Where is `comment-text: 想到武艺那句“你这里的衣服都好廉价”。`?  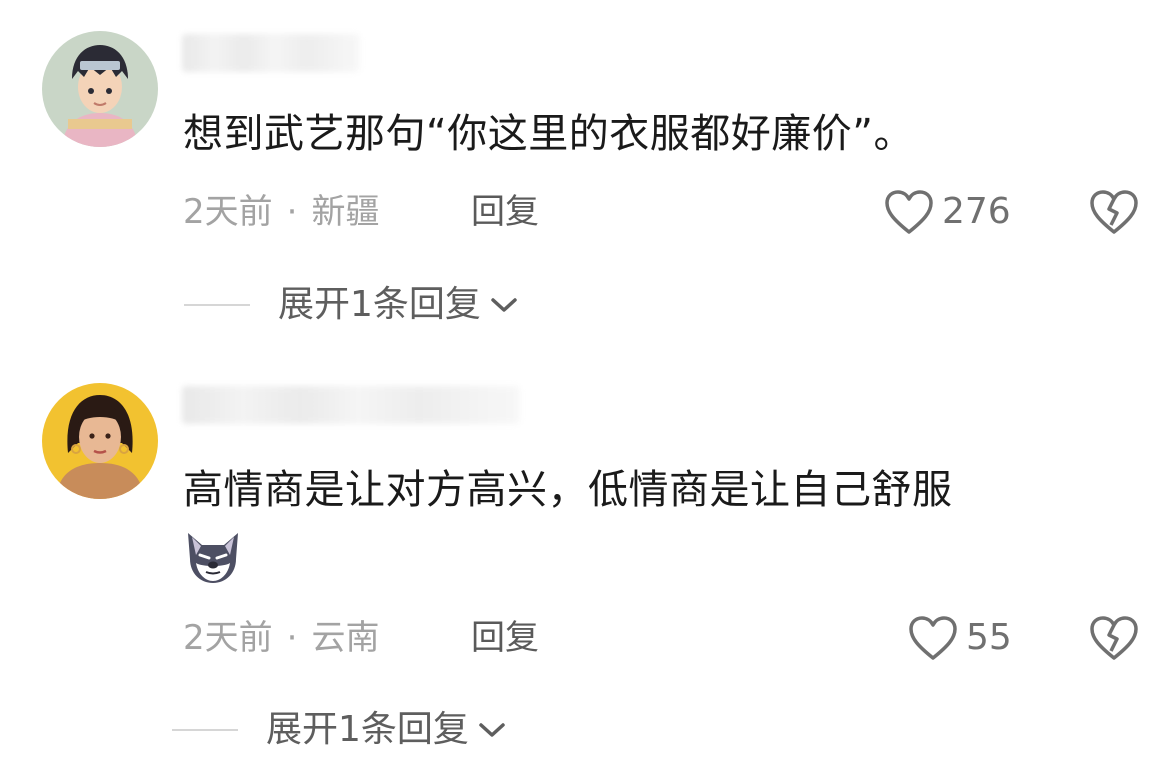
comment-text: 想到武艺那句“你这里的衣服都好廉价”。 is located at coordinates (548, 134).